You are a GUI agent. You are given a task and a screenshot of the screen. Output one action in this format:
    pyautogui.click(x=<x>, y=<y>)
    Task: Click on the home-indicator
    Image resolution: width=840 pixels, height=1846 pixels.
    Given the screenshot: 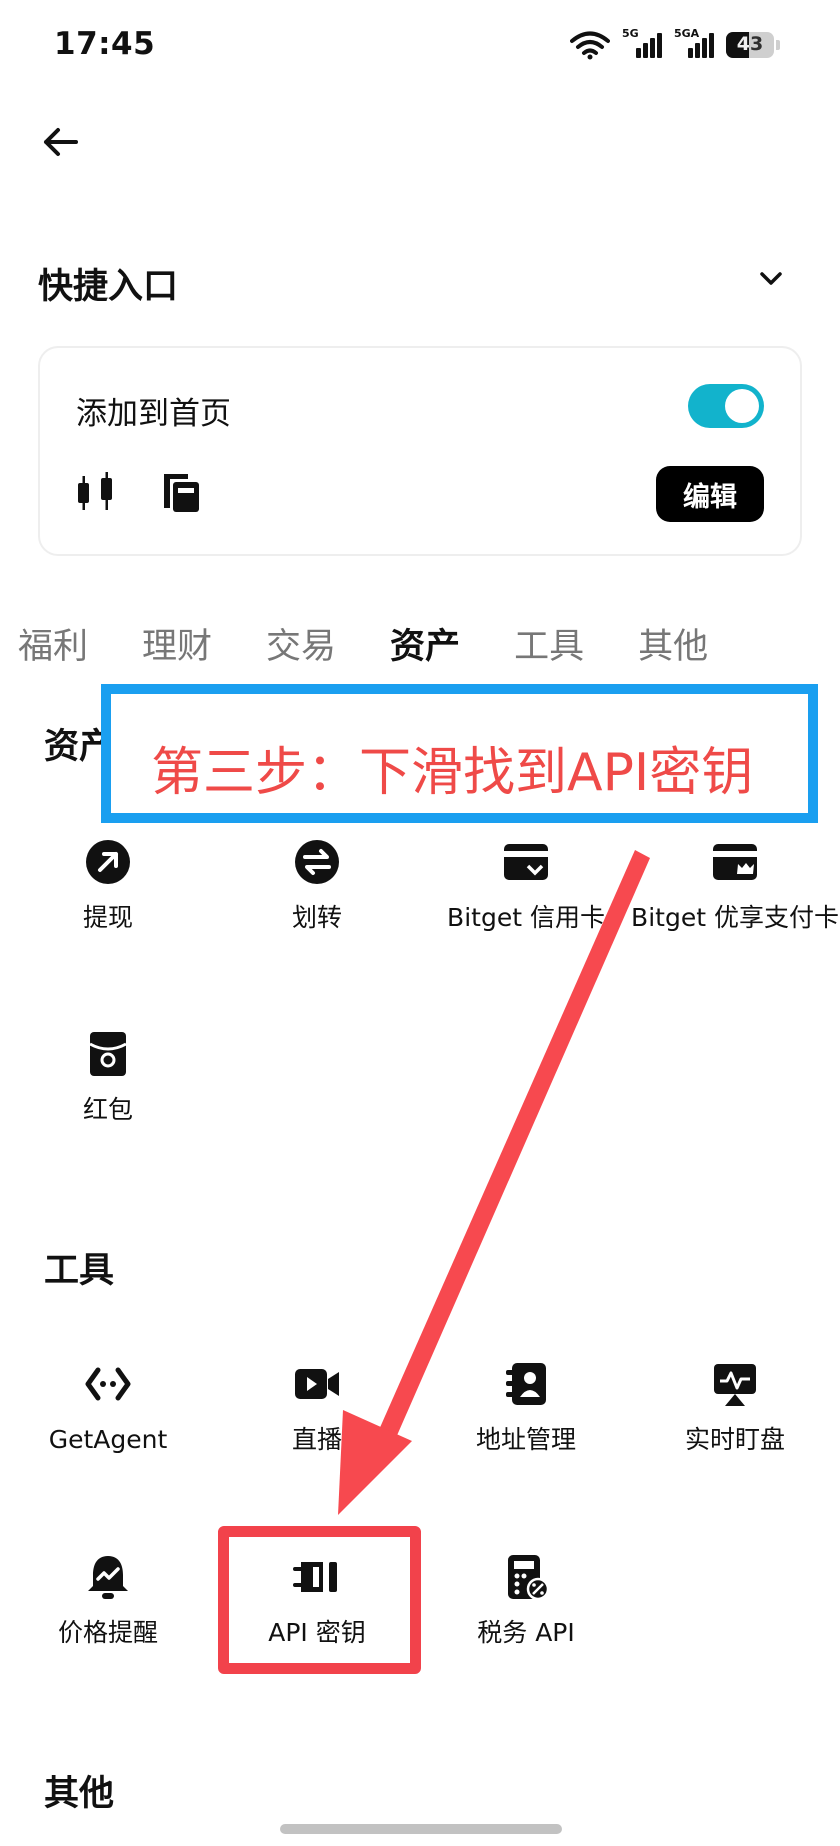 What is the action you would take?
    pyautogui.click(x=421, y=1829)
    